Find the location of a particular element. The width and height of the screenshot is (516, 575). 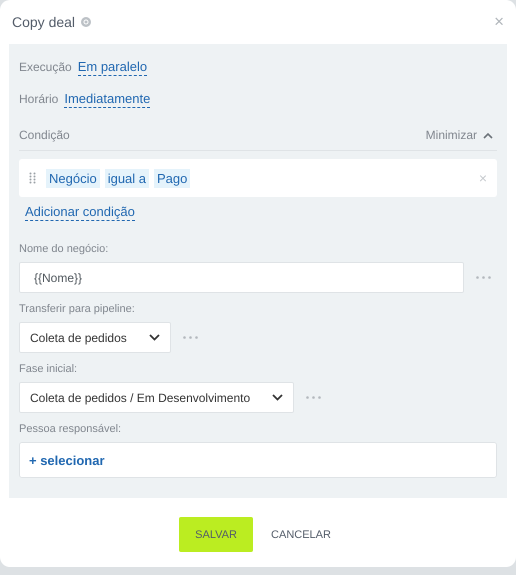

condition-token: Negócio is located at coordinates (73, 178).